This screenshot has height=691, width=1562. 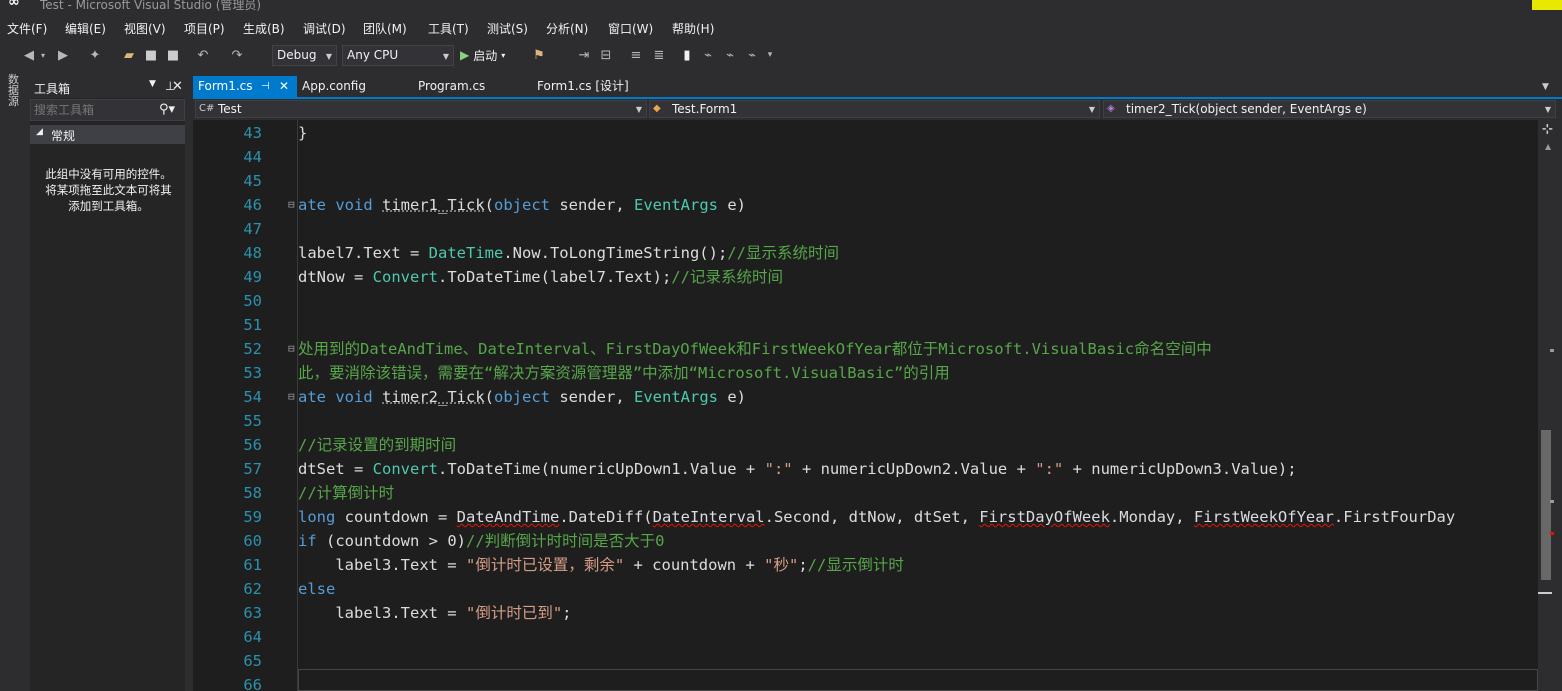 What do you see at coordinates (14, 90) in the screenshot?
I see `data-sources-tab: 数据源` at bounding box center [14, 90].